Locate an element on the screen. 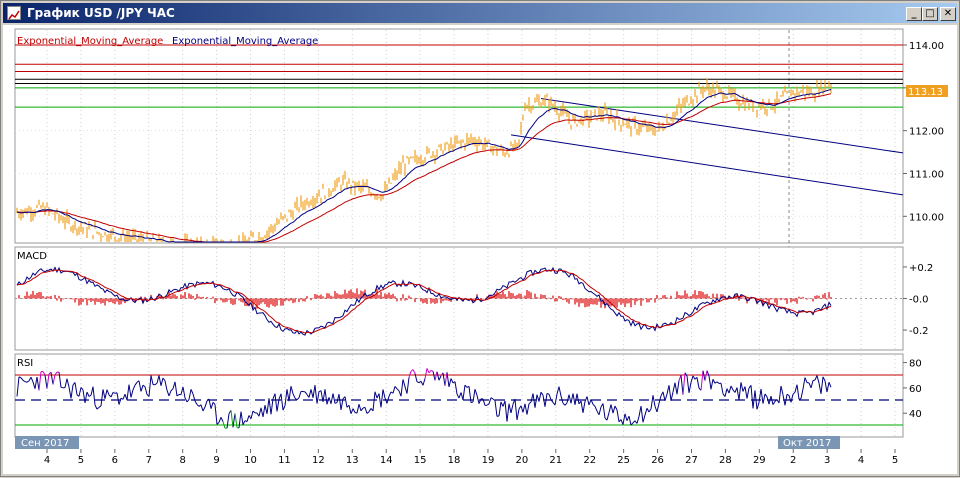 Image resolution: width=960 pixels, height=478 pixels. price-axis: 114.00113.00112.00111.00110.00 is located at coordinates (923, 132).